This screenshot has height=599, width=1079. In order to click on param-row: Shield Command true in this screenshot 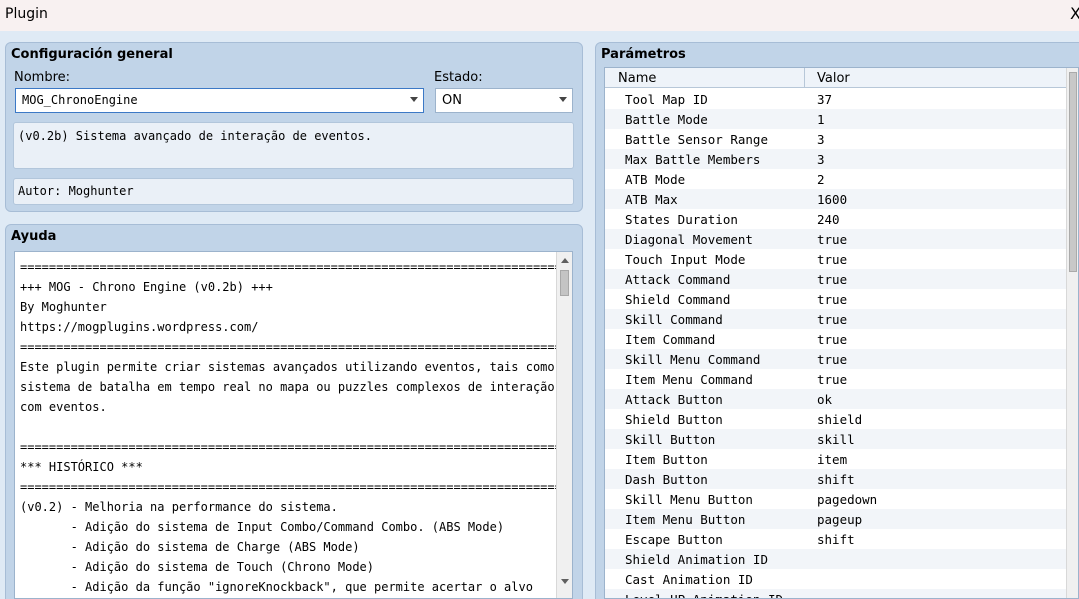, I will do `click(836, 299)`.